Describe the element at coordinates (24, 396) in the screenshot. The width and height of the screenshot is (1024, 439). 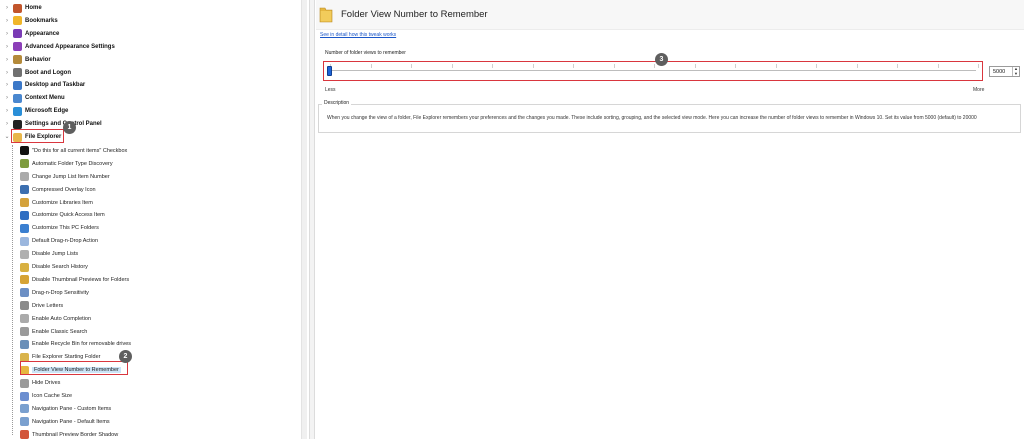
I see `icon-cache-icon` at that location.